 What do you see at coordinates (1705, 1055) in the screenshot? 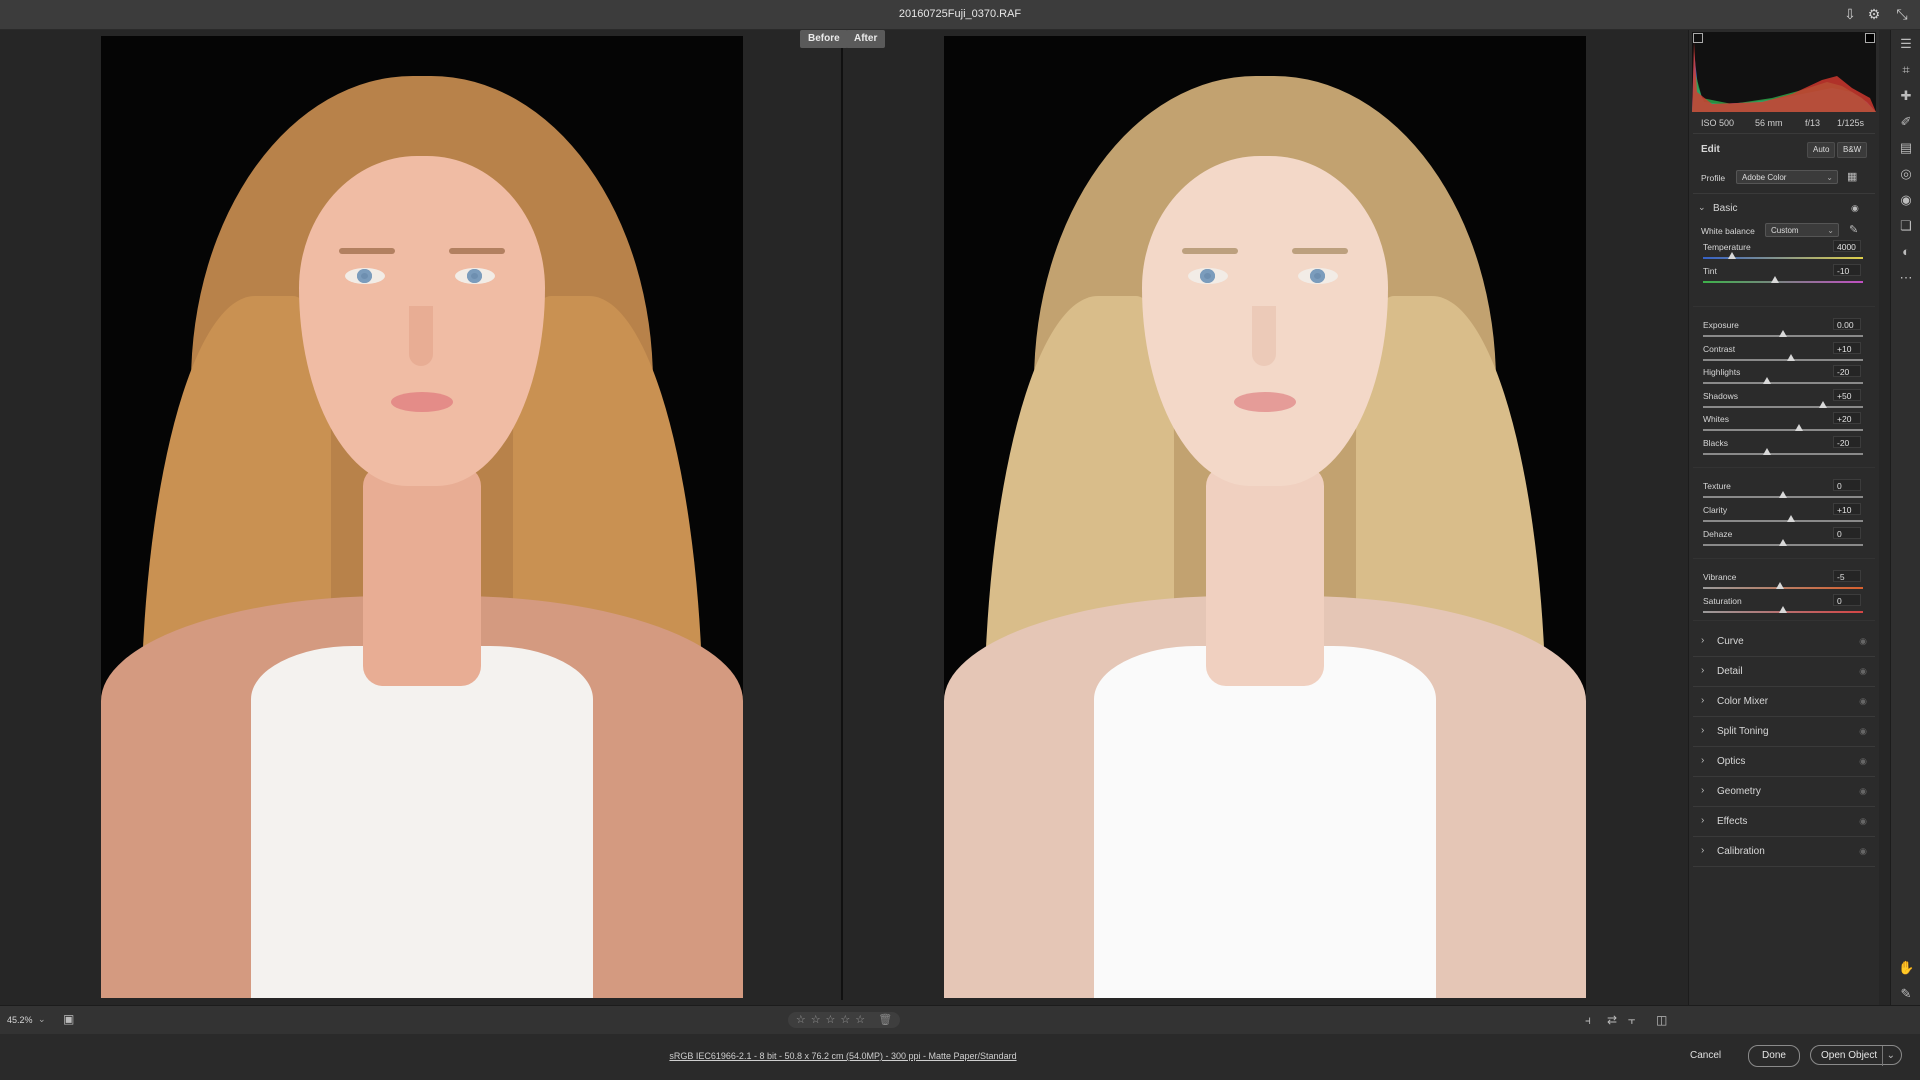
I see `cancel-button: Cancel` at bounding box center [1705, 1055].